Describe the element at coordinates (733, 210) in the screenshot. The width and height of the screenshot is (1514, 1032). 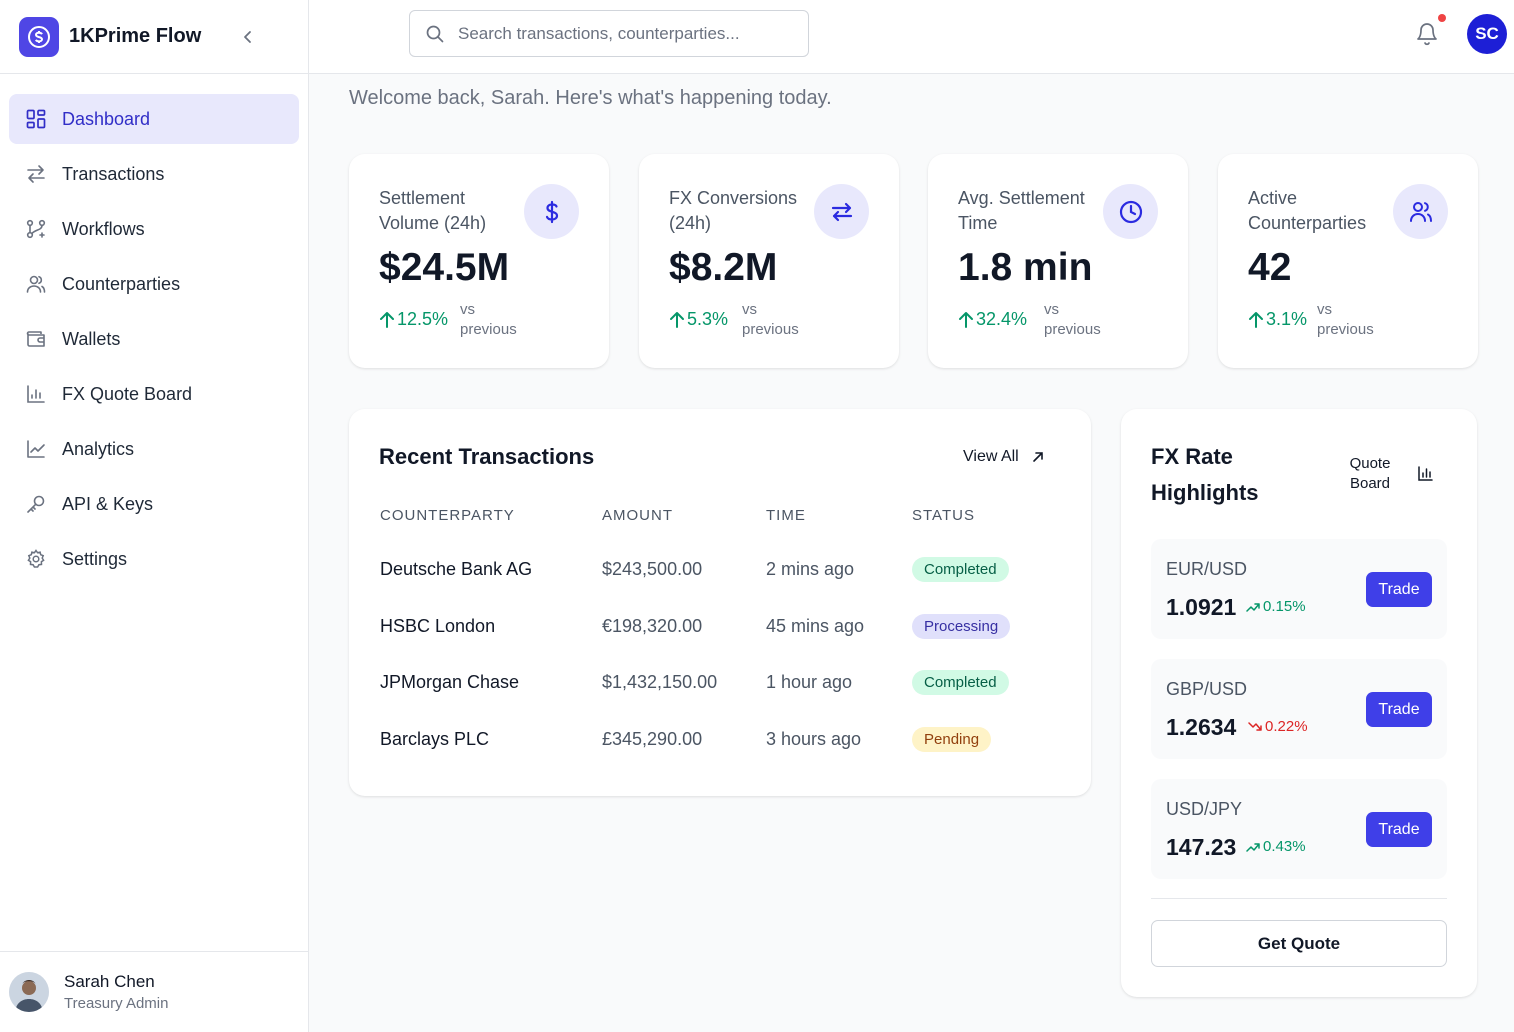
I see `stat-label: FX Conversions (24h)` at that location.